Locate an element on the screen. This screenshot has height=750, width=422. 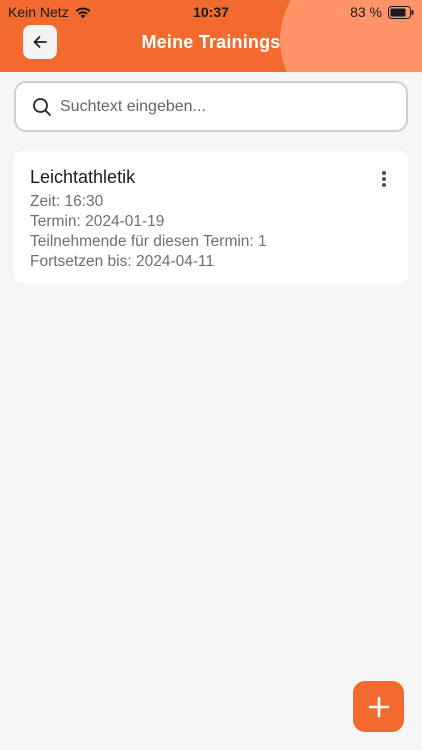
training-participants: Teilnehmende für diesen Termin: 1 is located at coordinates (148, 241).